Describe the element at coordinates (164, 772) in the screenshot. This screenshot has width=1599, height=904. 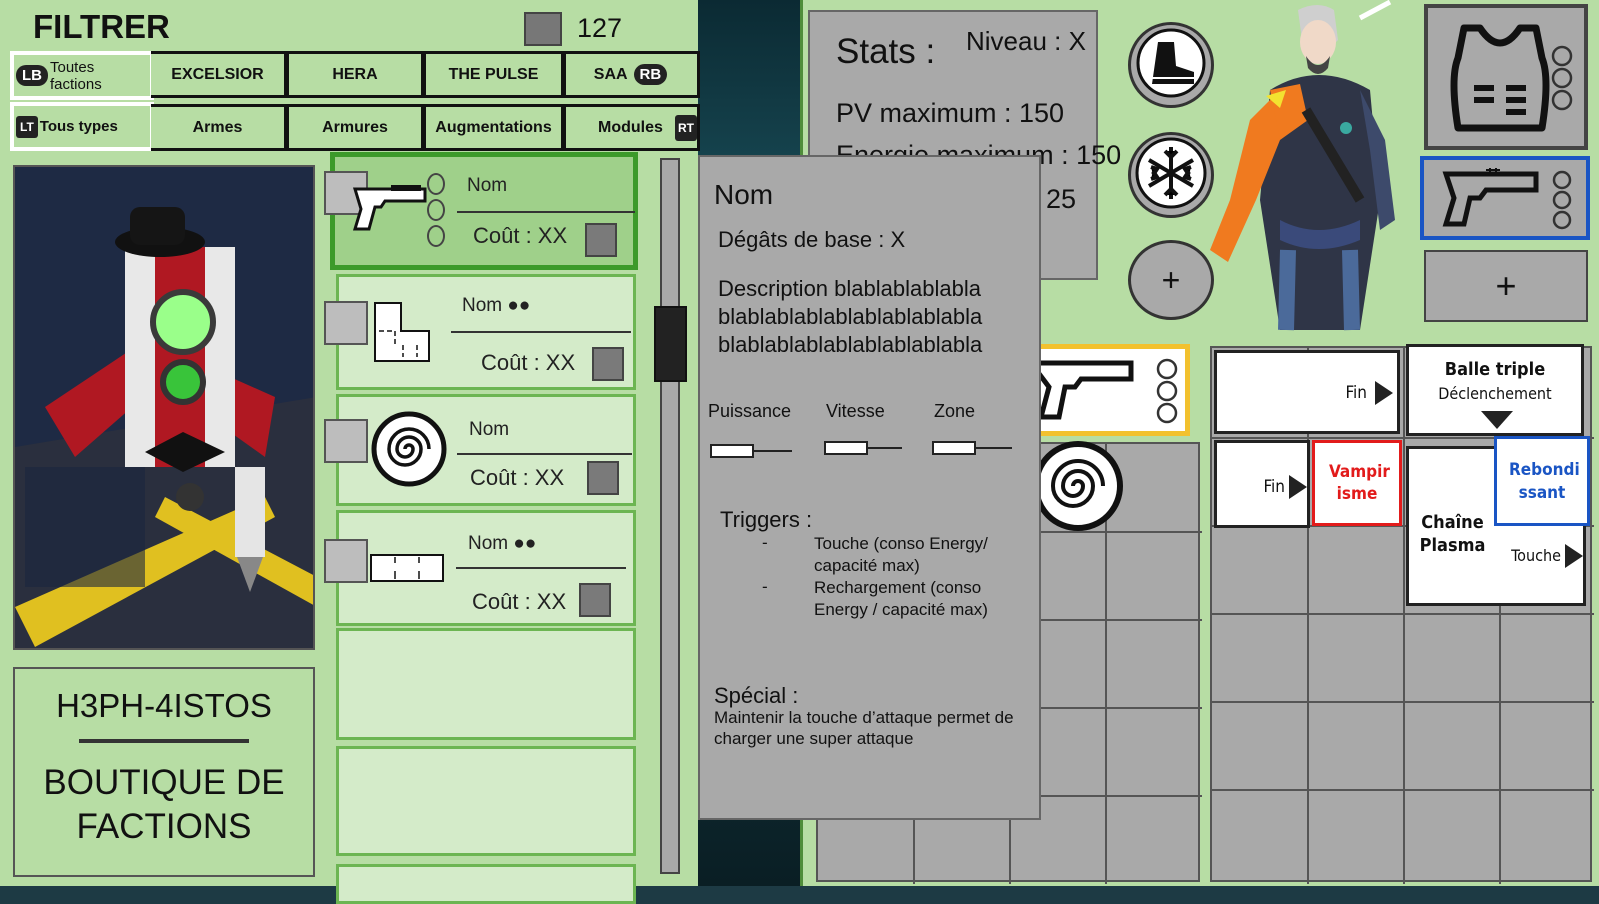
I see `shop-name-box: H3PH-4ISTOS BOUTIQUE DE FACTIONS` at that location.